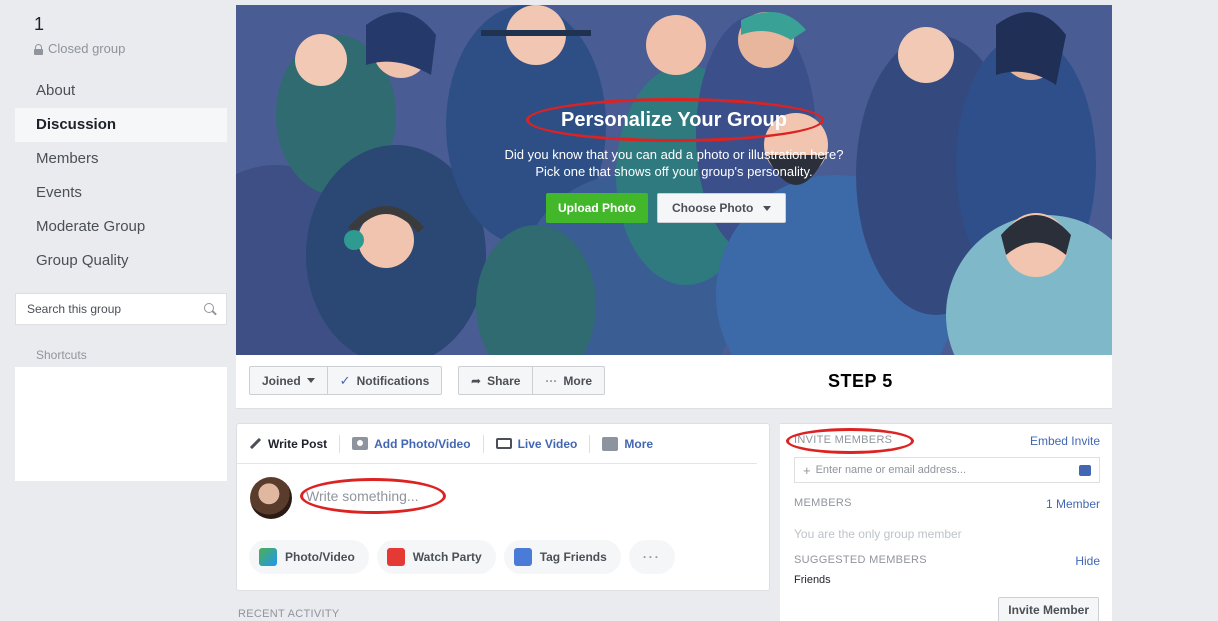 The image size is (1218, 621). I want to click on nav-item-group-quality: Group Quality, so click(121, 261).